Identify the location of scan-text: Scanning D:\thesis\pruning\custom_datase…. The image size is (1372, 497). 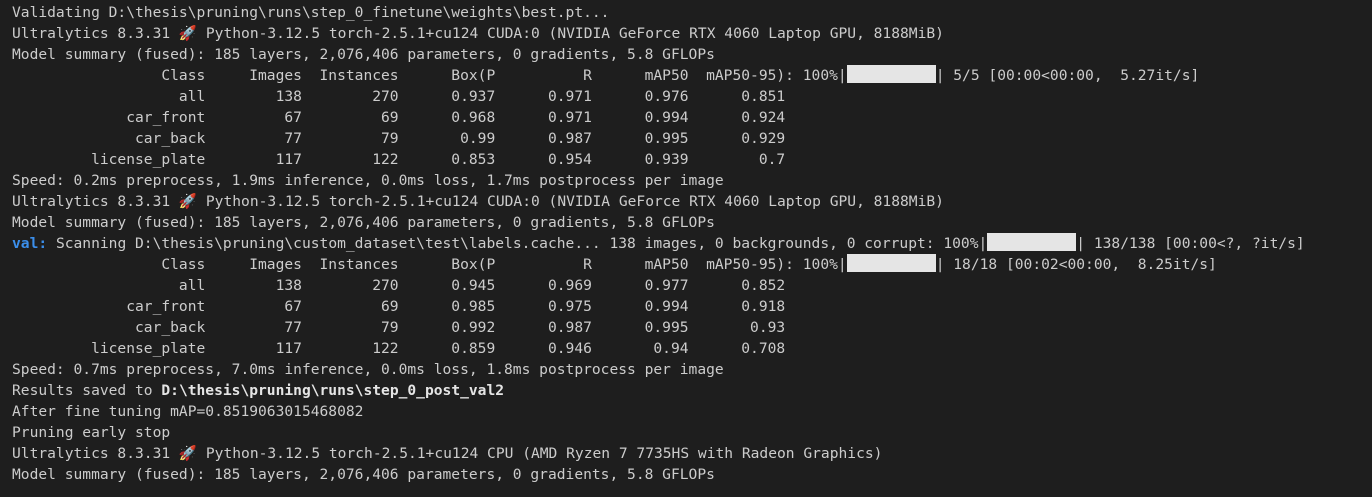
(517, 243).